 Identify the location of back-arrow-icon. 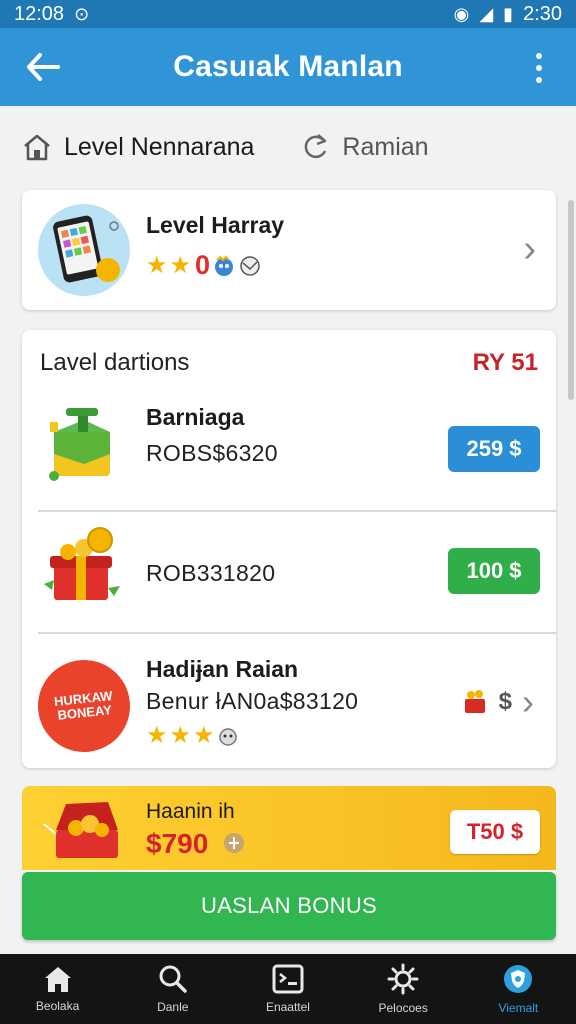
(43, 67).